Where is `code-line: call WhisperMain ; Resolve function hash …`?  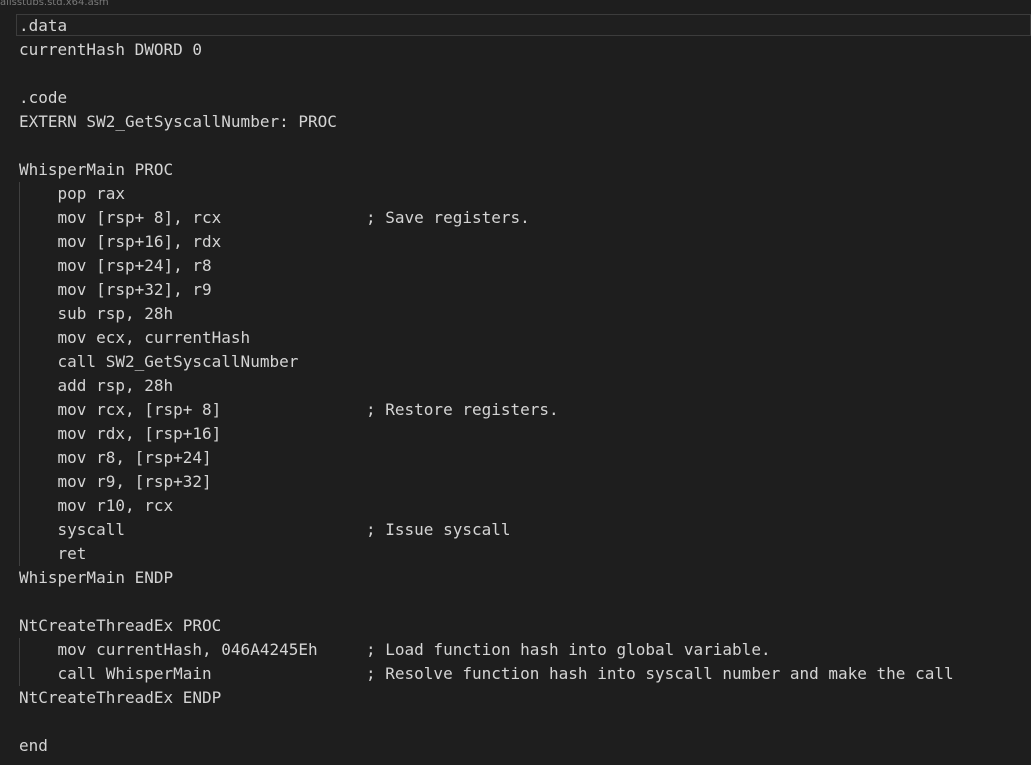 code-line: call WhisperMain ; Resolve function hash … is located at coordinates (486, 674).